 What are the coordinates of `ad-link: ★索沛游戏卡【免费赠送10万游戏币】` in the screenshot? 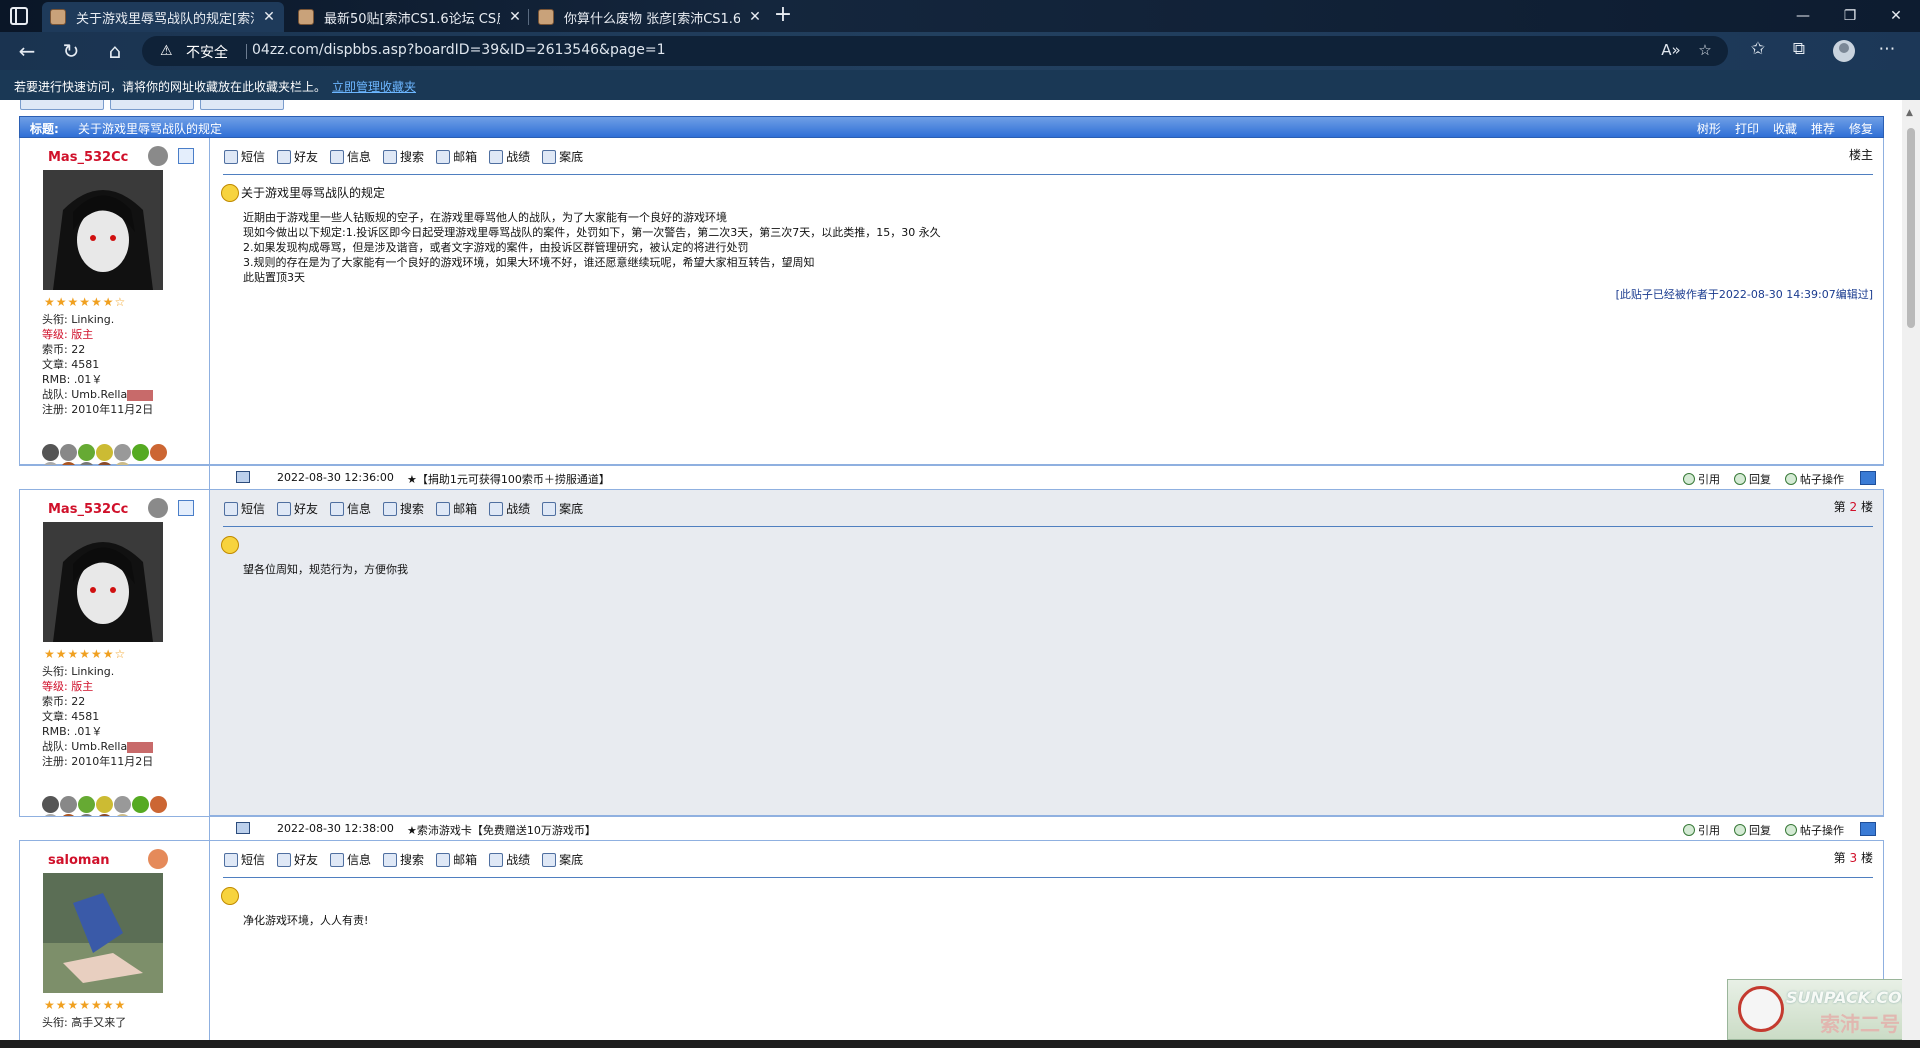 It's located at (501, 830).